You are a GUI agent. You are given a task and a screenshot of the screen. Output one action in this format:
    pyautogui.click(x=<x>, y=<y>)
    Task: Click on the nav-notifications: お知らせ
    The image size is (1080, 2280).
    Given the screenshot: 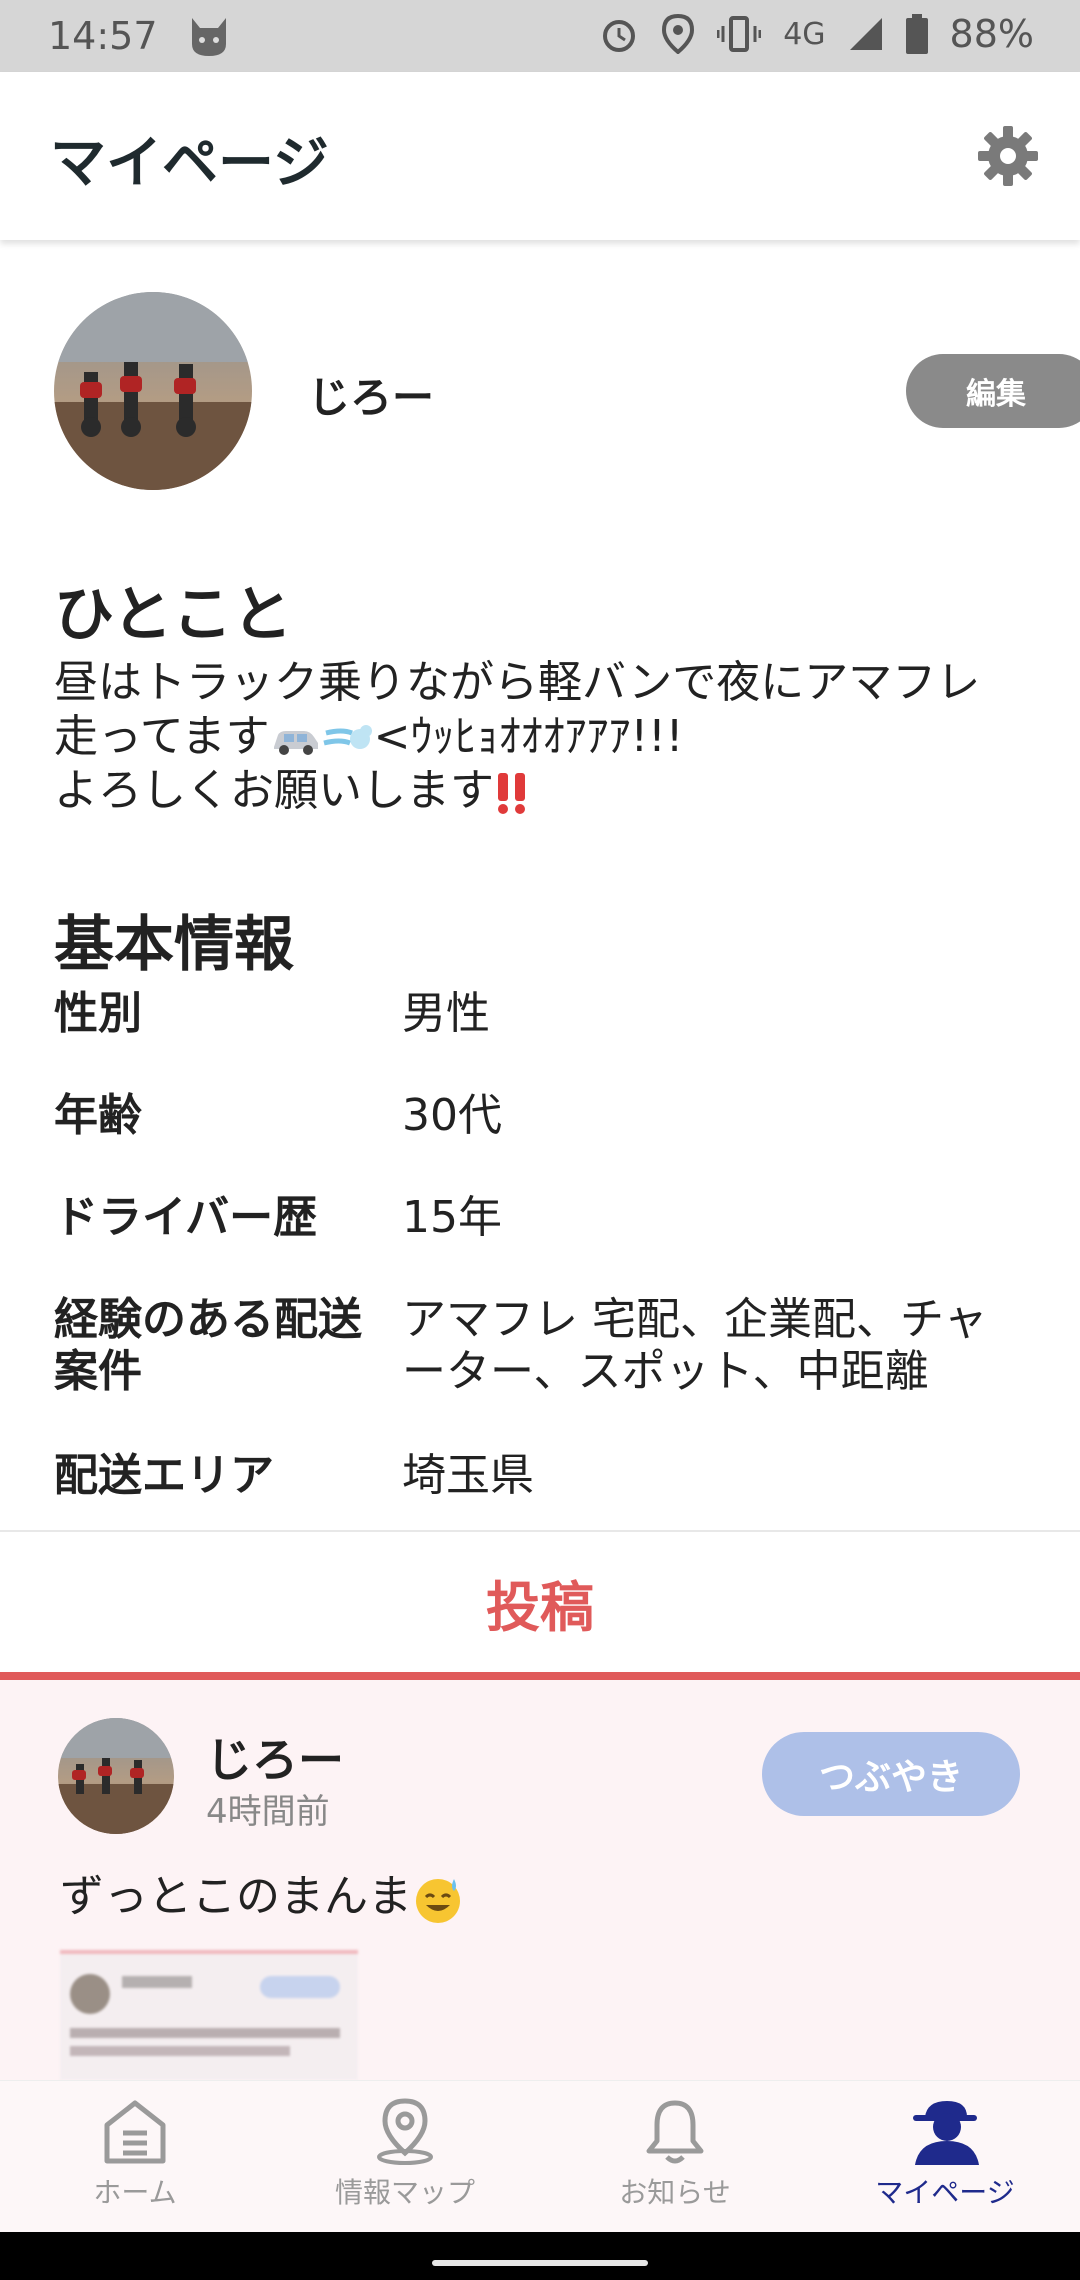 What is the action you would take?
    pyautogui.click(x=675, y=2156)
    